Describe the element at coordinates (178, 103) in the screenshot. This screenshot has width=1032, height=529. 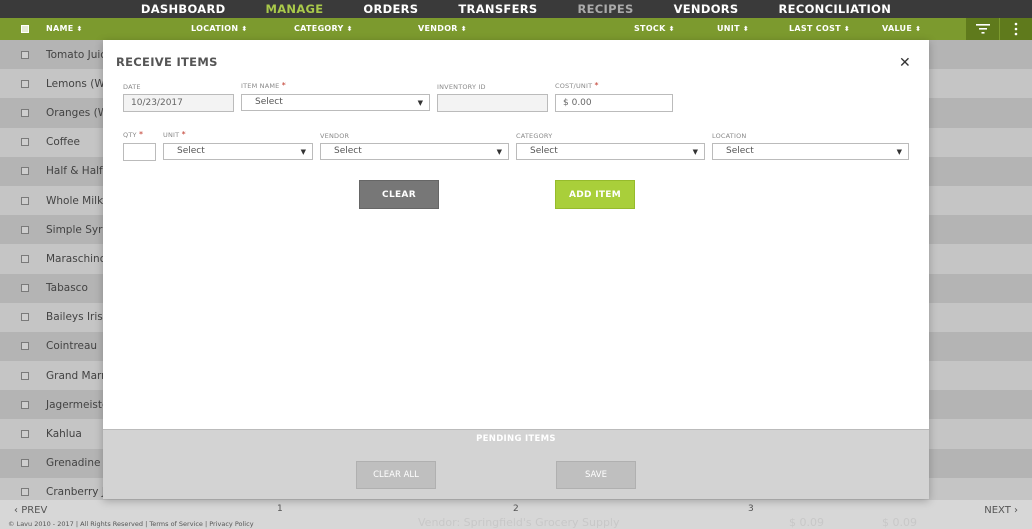
I see `date-field: 10/23/2017` at that location.